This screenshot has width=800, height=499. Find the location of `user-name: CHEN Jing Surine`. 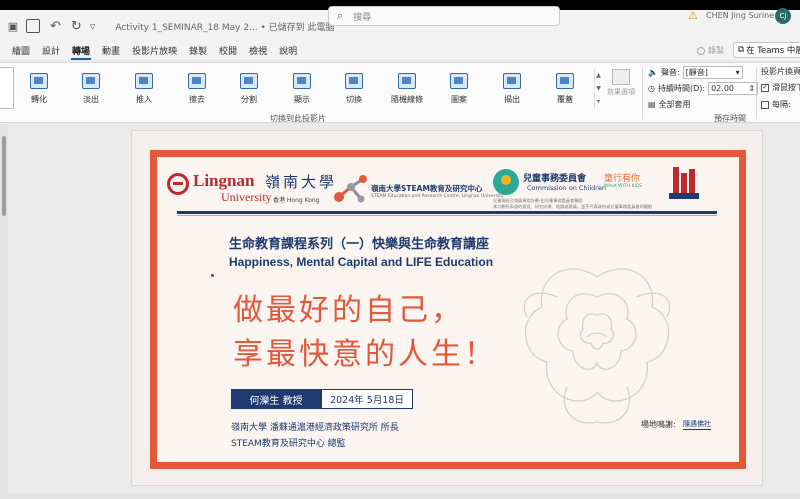

user-name: CHEN Jing Surine is located at coordinates (740, 15).